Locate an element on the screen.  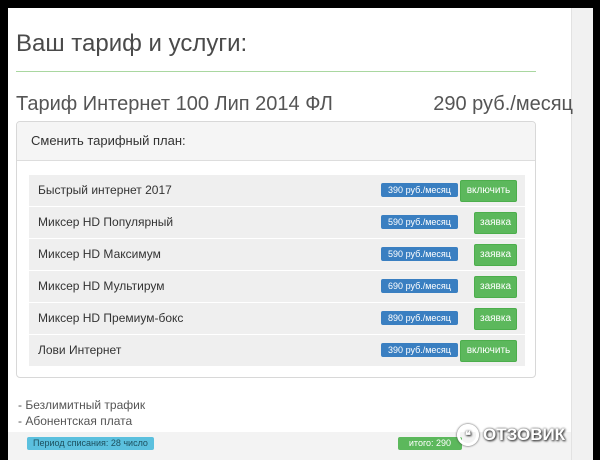
plan-name: Миксер HD Популярный is located at coordinates (106, 222).